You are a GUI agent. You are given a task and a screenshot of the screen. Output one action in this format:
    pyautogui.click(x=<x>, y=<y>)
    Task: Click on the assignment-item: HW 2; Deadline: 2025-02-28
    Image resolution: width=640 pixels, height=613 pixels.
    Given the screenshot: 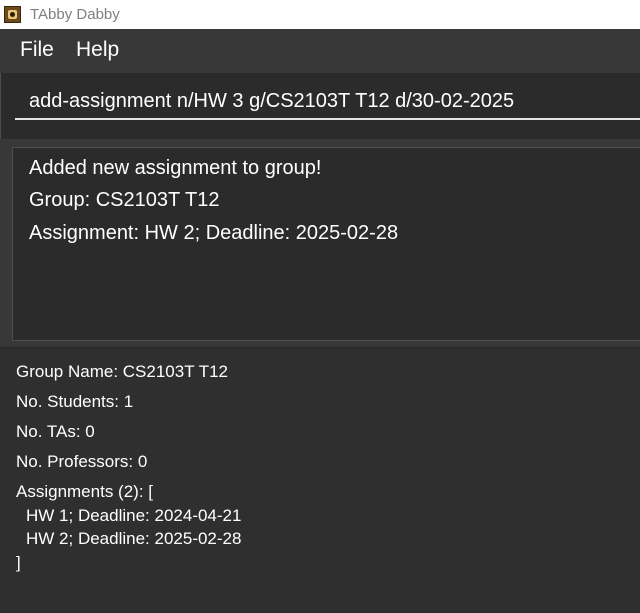 What is the action you would take?
    pyautogui.click(x=134, y=538)
    